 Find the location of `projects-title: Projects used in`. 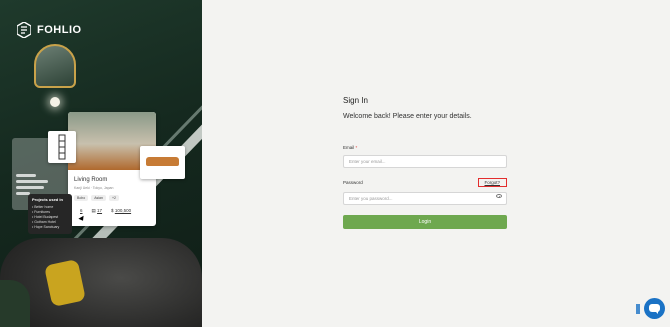

projects-title: Projects used in is located at coordinates (47, 199).